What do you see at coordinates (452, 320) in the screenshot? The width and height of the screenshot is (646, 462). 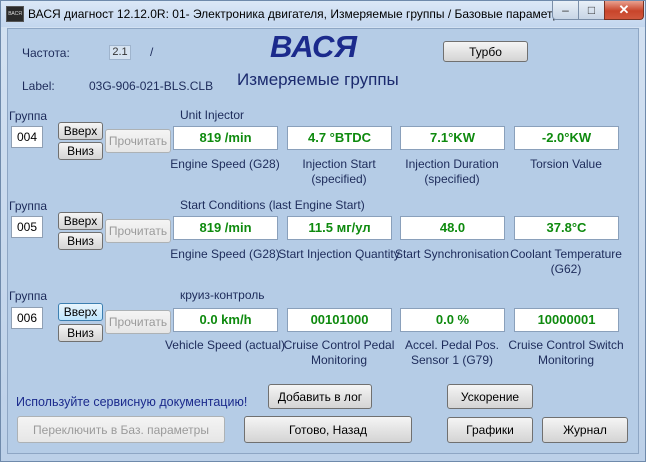 I see `value-field: 0.0 %` at bounding box center [452, 320].